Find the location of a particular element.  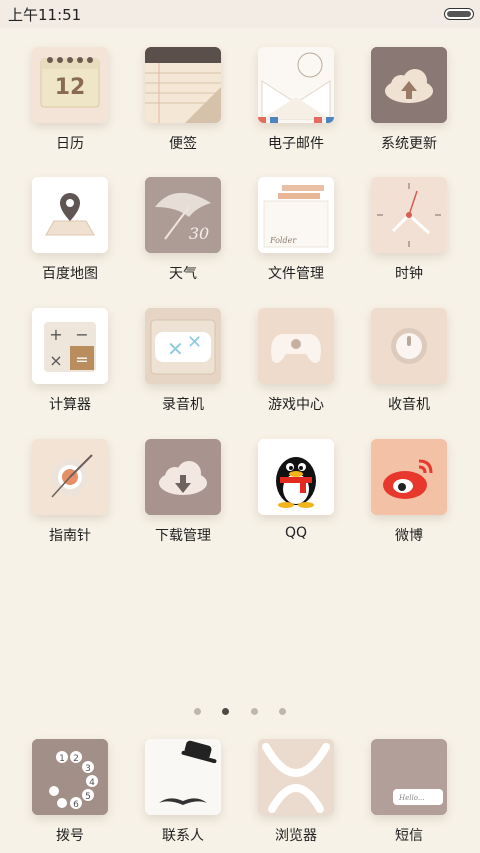

app-label: 录音机 is located at coordinates (183, 405).